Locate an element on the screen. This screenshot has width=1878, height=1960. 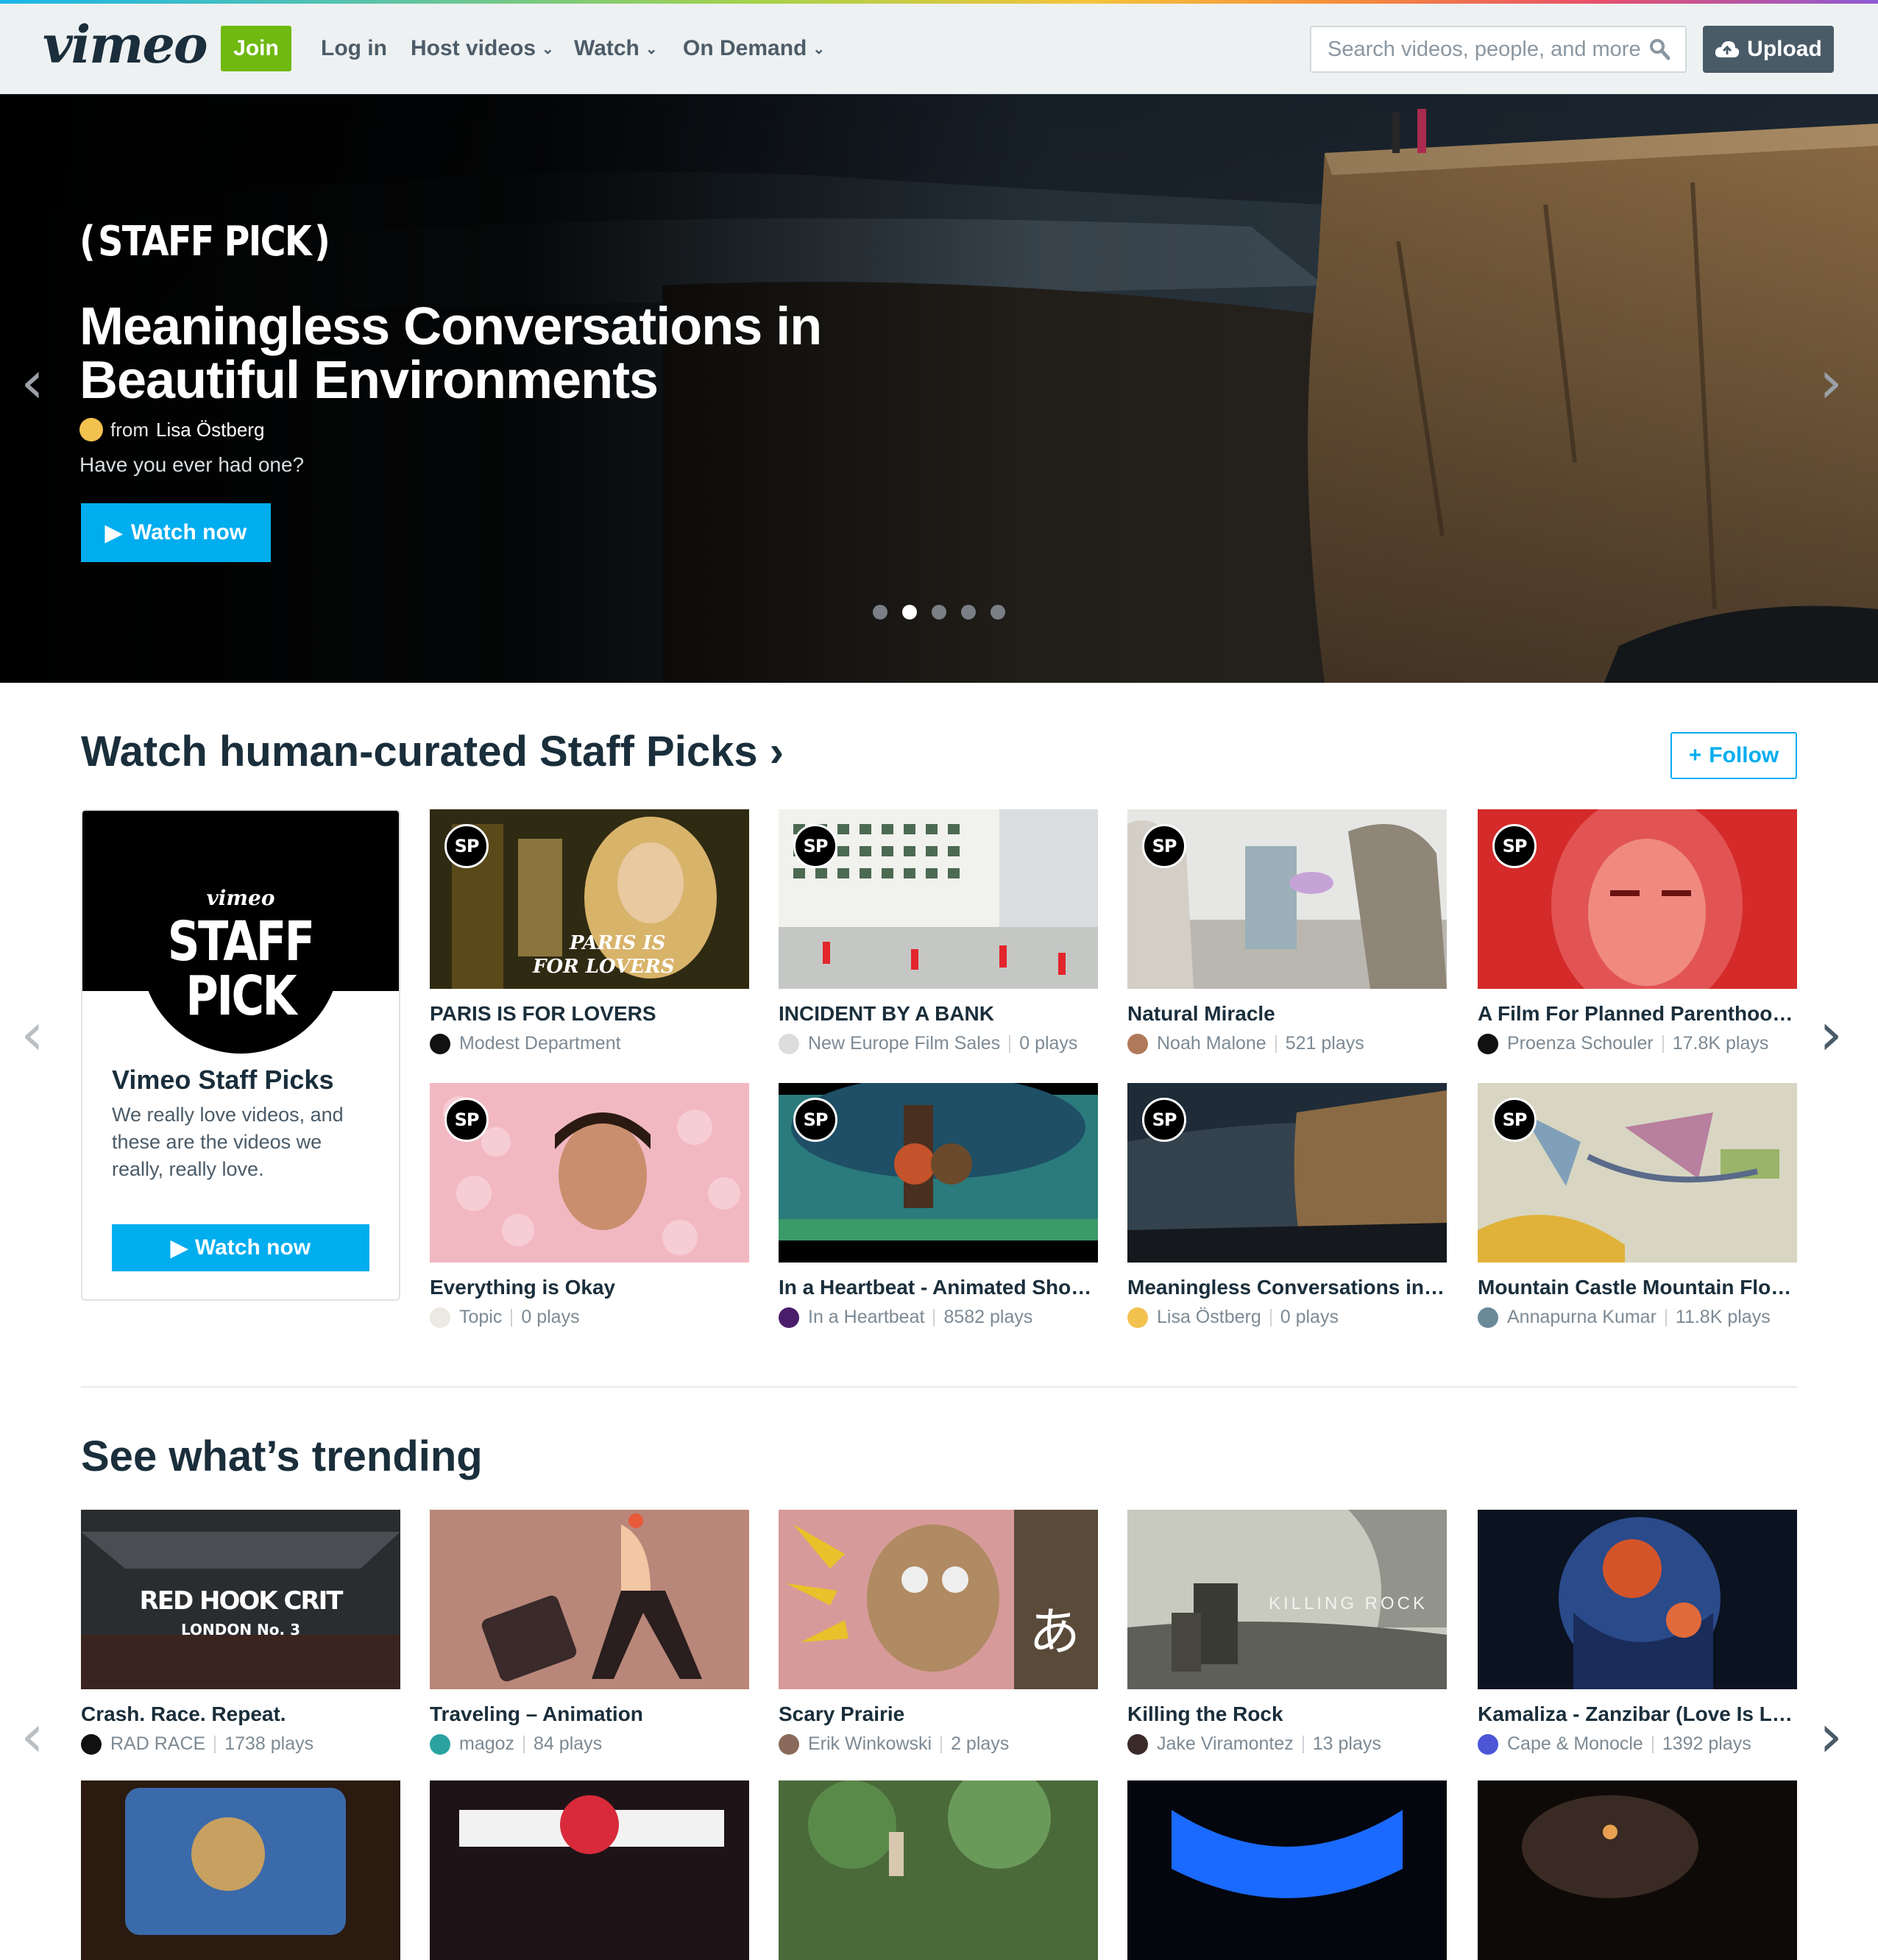
video-tile: SP Natural Miracle Noah Malone 521 plays is located at coordinates (1287, 931).